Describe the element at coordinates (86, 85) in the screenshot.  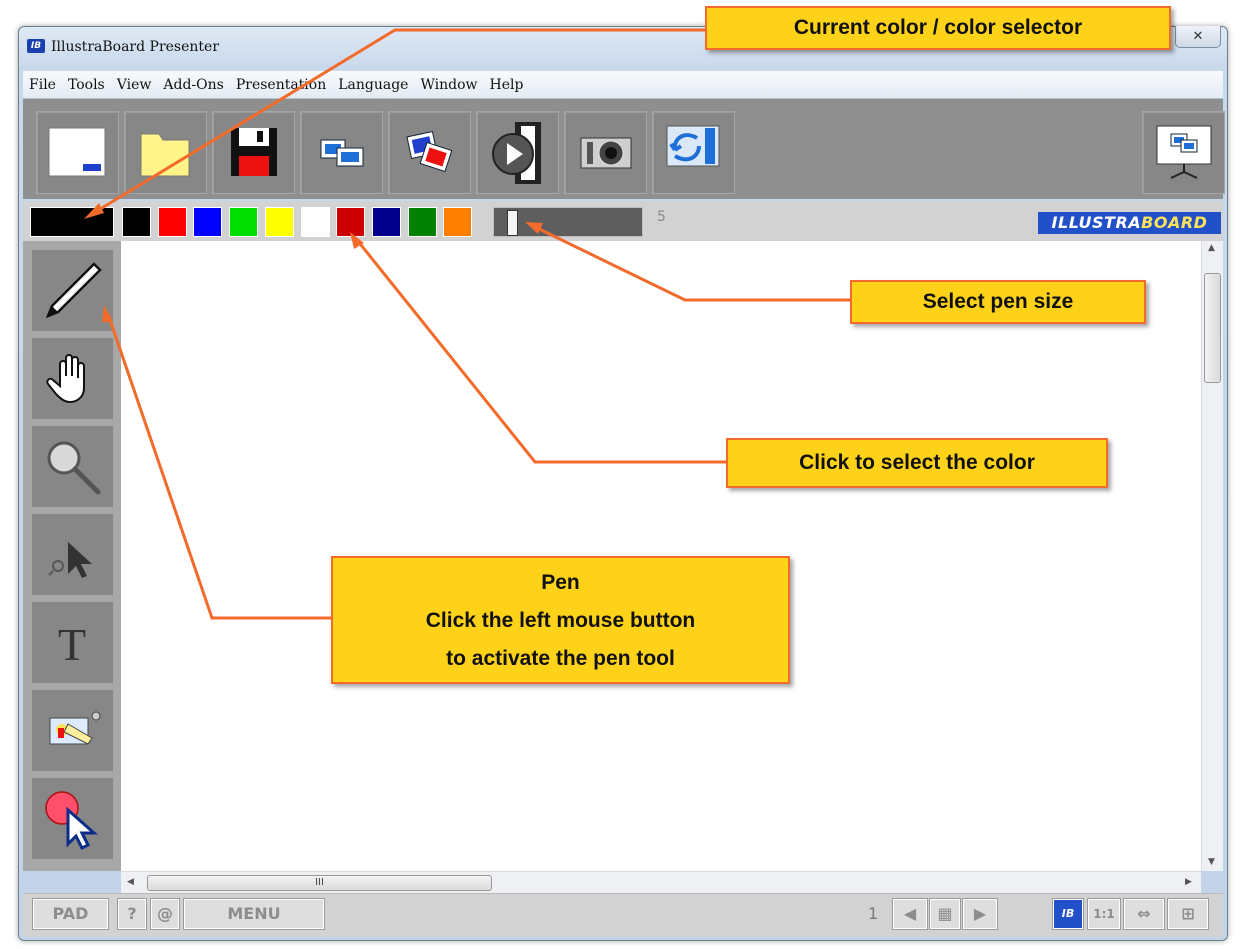
I see `menu-tools: Tools` at that location.